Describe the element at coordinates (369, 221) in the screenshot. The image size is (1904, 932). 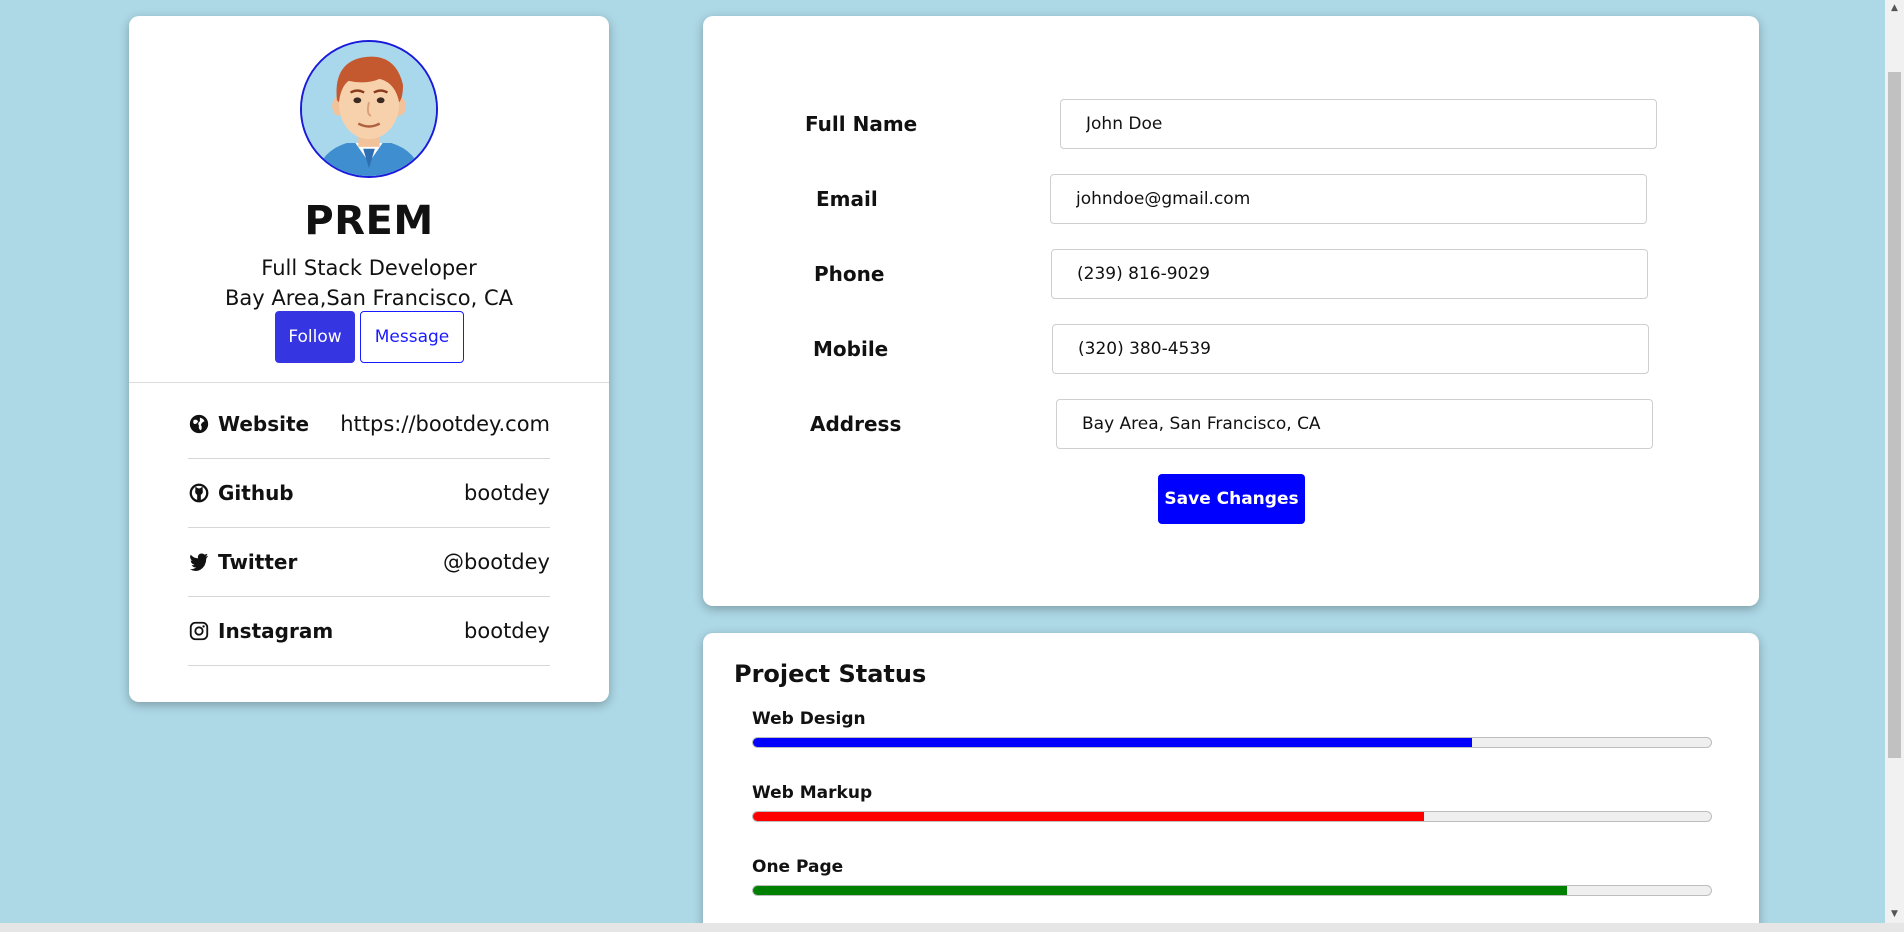
I see `profile-name: PREM` at that location.